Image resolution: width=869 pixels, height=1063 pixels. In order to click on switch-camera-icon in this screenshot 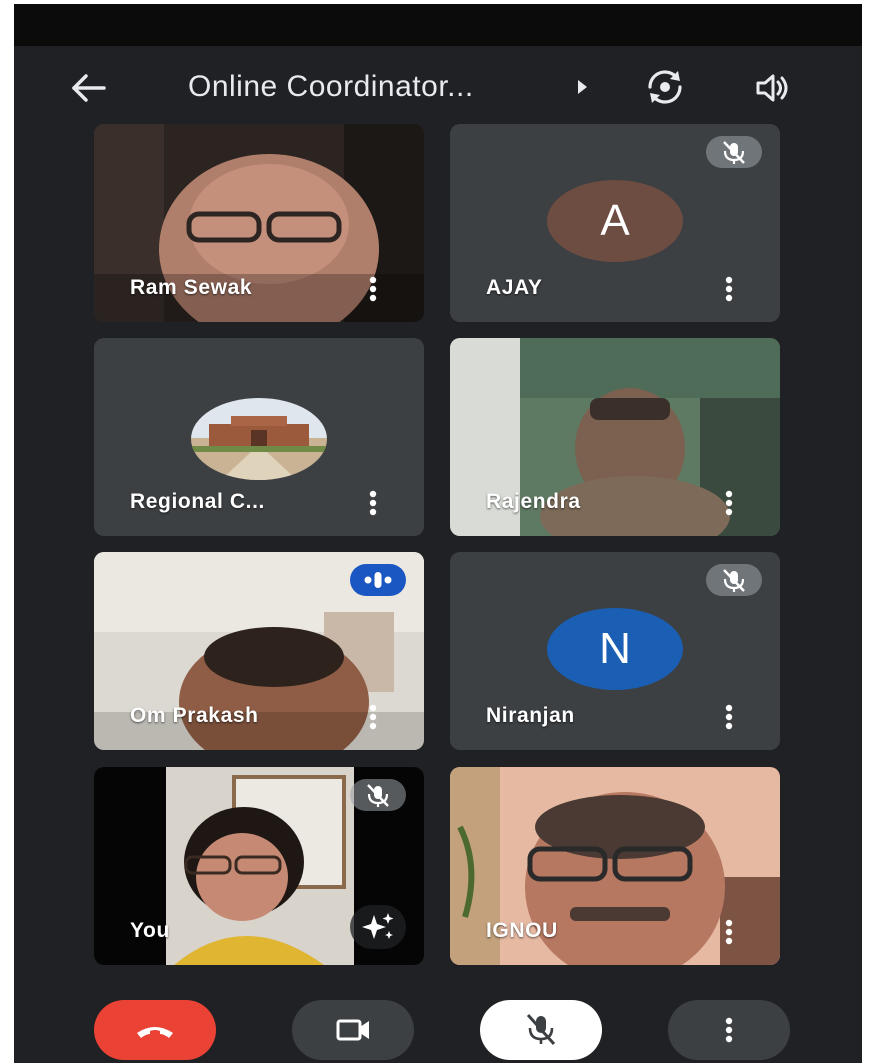, I will do `click(665, 87)`.